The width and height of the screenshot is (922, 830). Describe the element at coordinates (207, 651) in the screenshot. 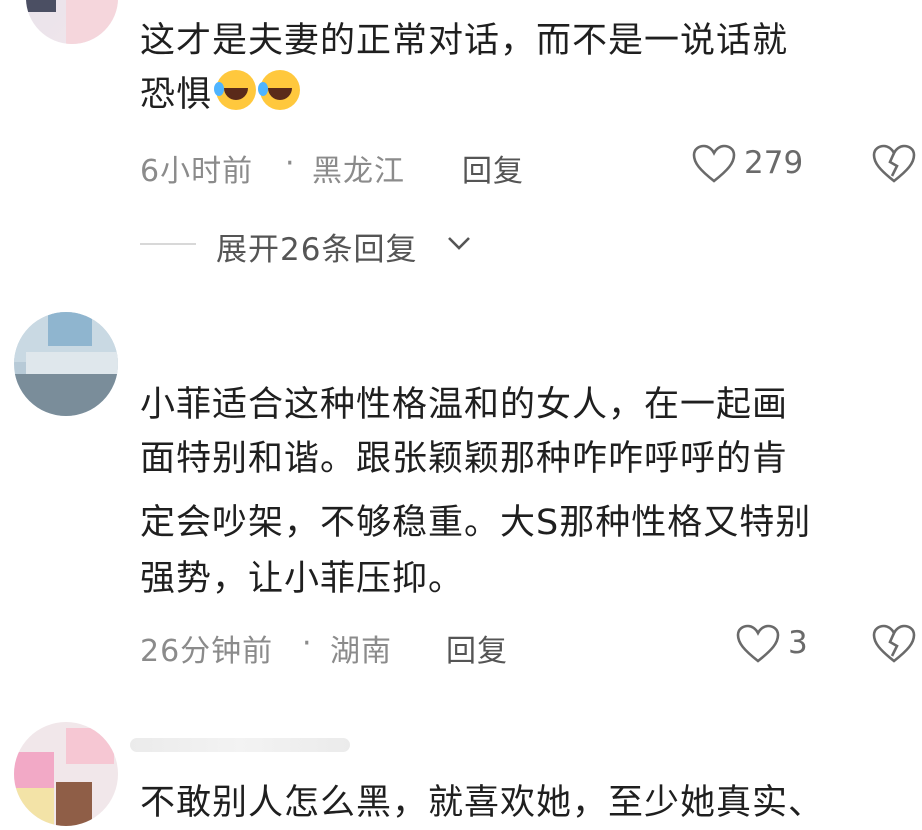

I see `comment-timestamp: 26分钟前` at that location.